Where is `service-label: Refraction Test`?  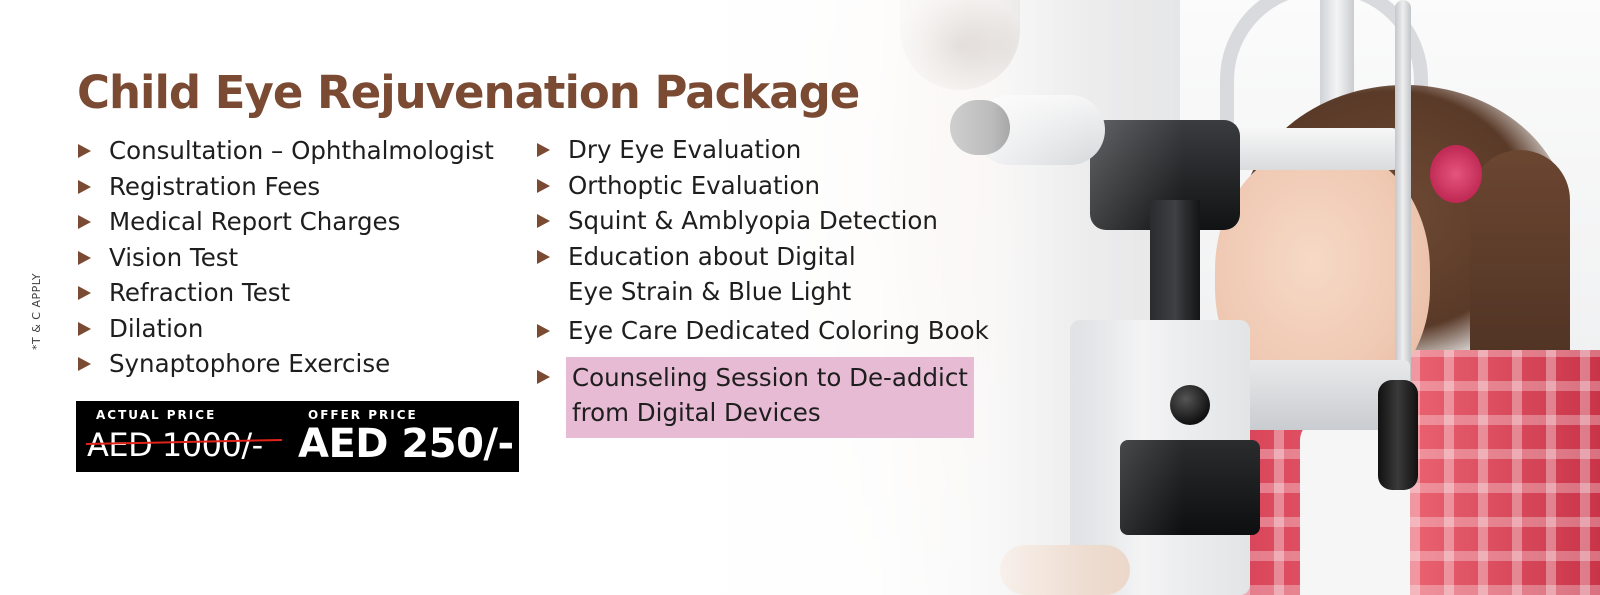 service-label: Refraction Test is located at coordinates (200, 292).